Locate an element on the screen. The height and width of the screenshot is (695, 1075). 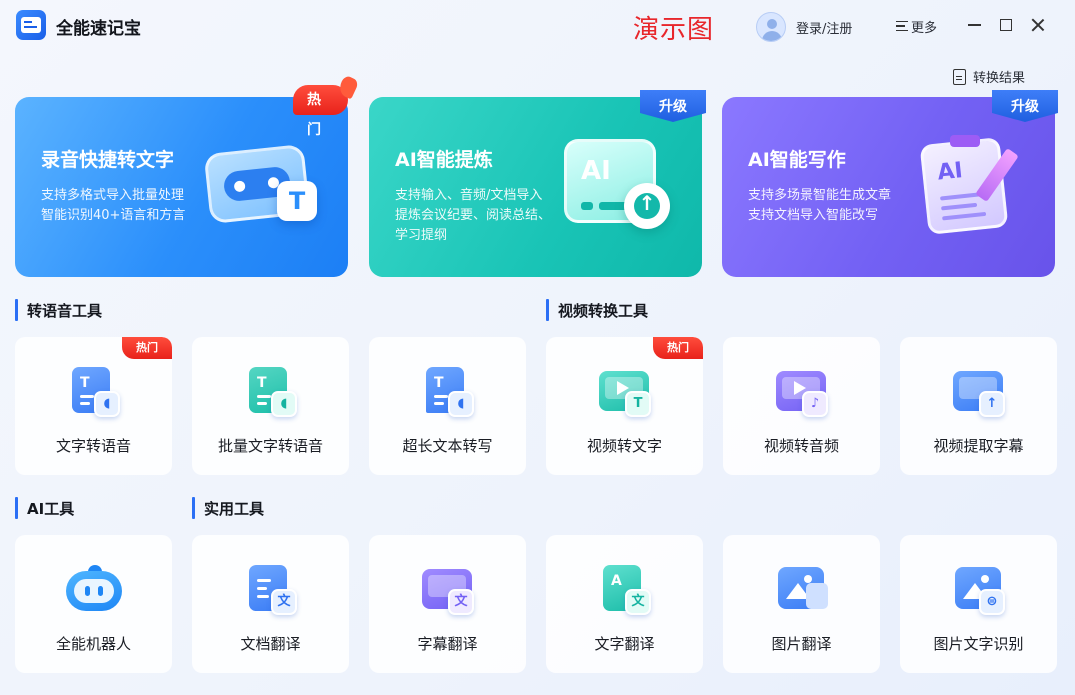
tool-batch-text-to-speech: T ◖ 批量文字转语音 is located at coordinates (270, 406).